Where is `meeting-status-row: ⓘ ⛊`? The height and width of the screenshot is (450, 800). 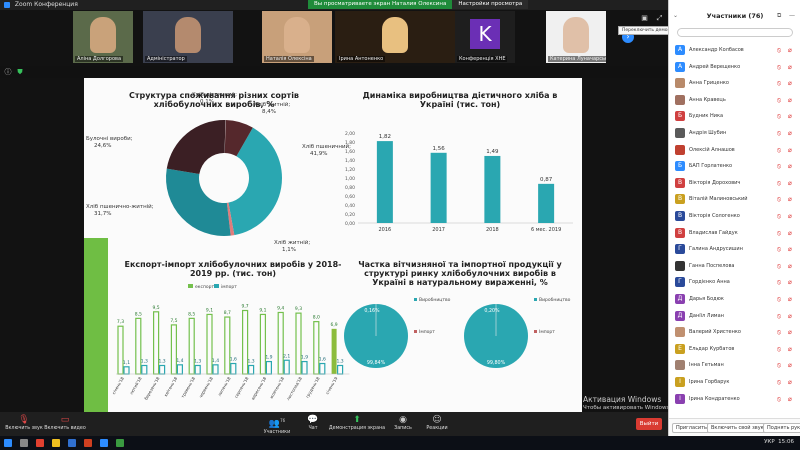 meeting-status-row: ⓘ ⛊ is located at coordinates (334, 72).